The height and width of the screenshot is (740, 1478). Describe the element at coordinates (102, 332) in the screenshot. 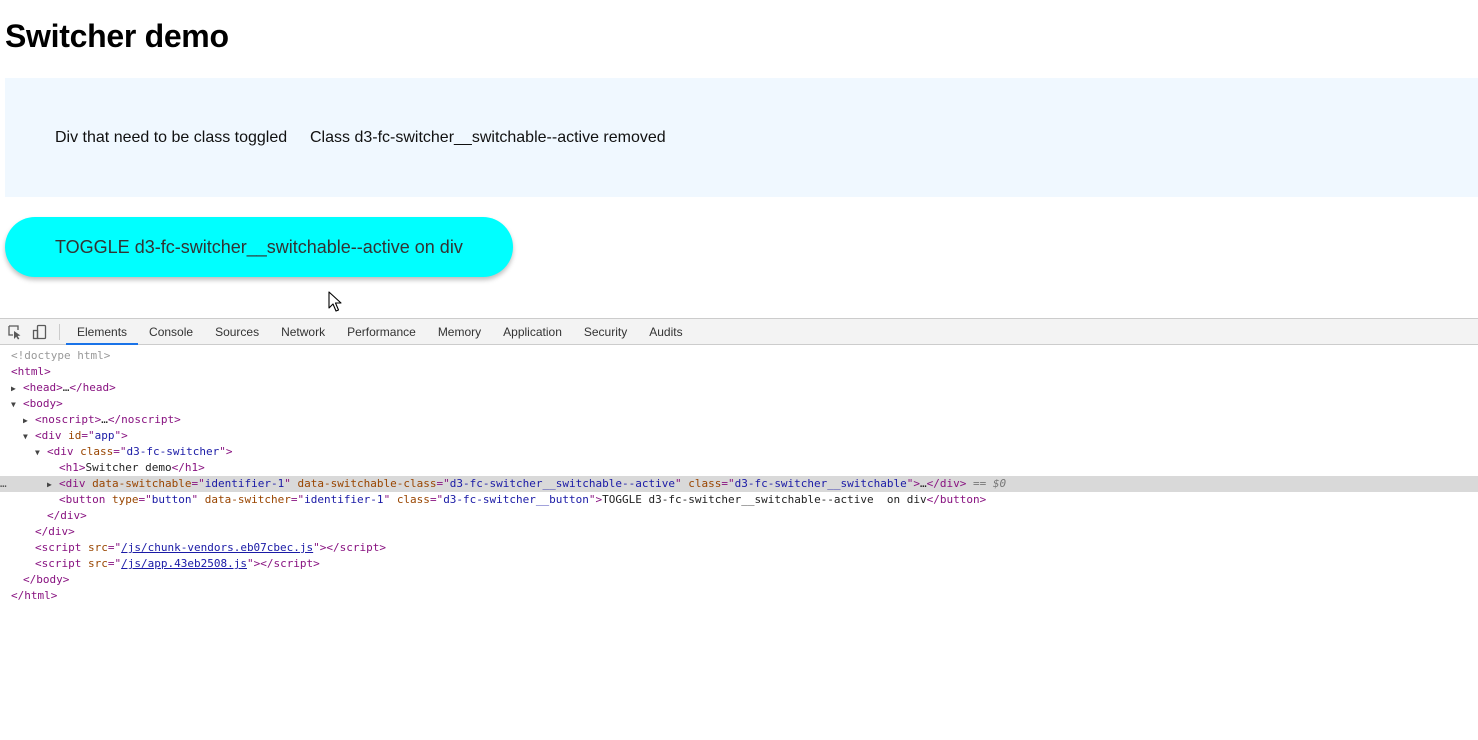

I see `tab-elements: Elements` at that location.